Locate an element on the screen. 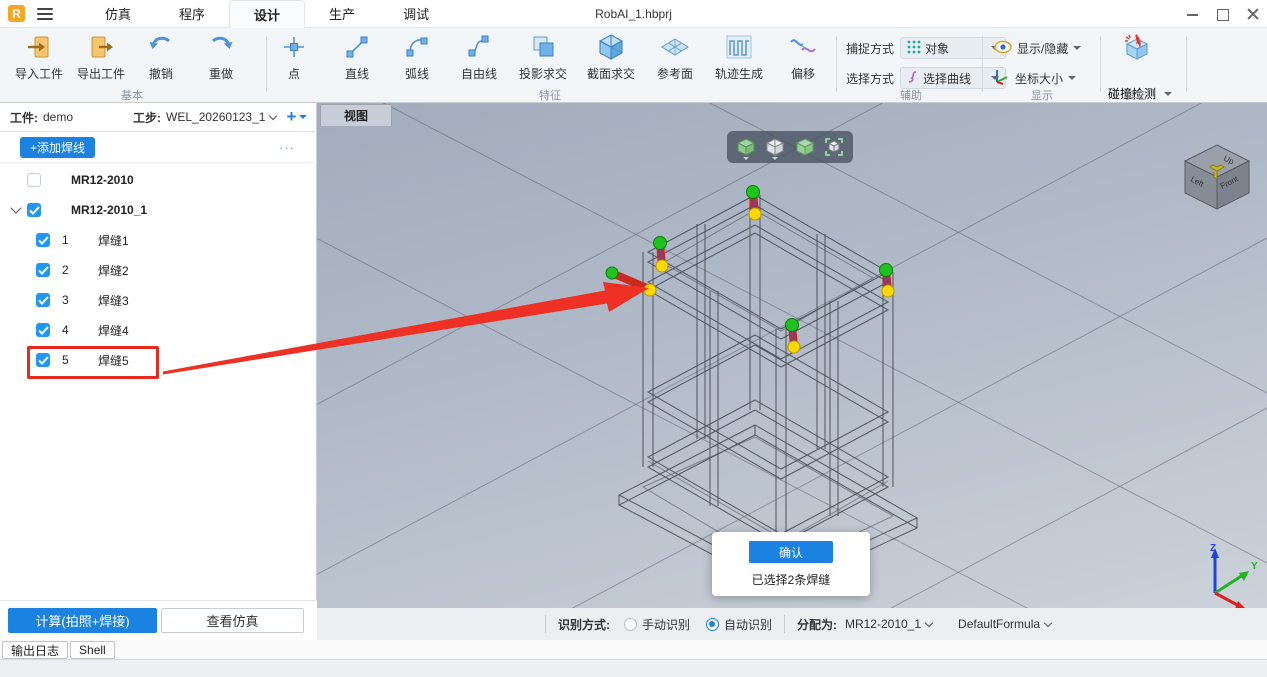  export-workpiece-button: 导出工件 is located at coordinates (101, 59).